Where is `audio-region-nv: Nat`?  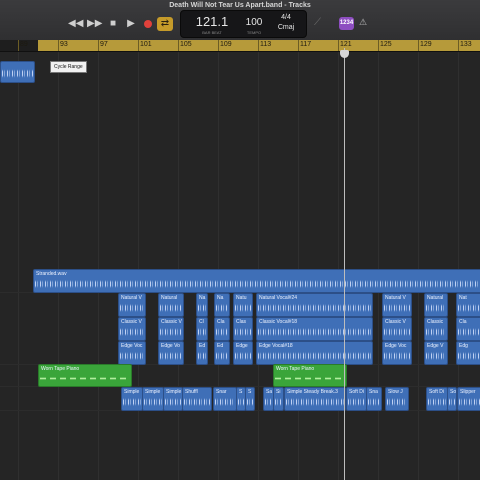 audio-region-nv: Nat is located at coordinates (468, 305).